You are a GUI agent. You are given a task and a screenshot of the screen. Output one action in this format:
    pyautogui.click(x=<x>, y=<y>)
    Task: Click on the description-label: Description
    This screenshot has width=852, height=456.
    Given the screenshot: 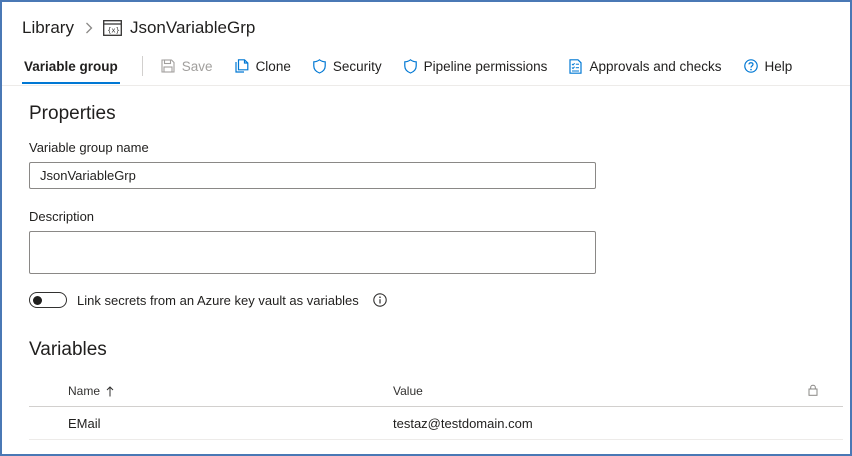 What is the action you would take?
    pyautogui.click(x=62, y=216)
    